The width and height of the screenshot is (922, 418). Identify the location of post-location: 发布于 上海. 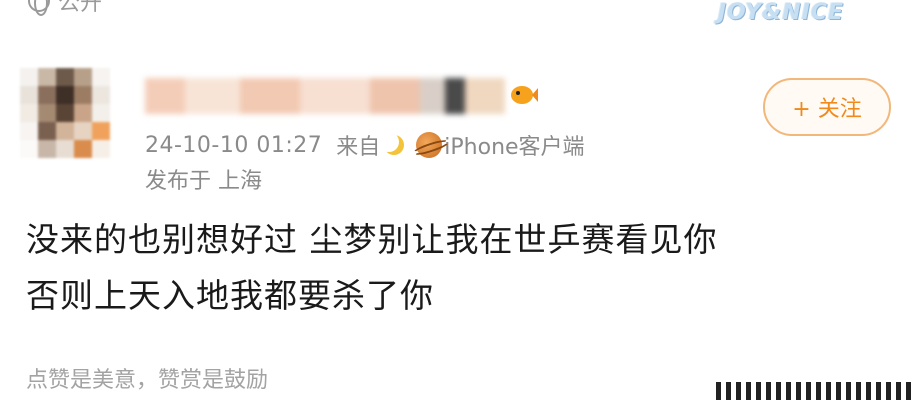
(203, 181).